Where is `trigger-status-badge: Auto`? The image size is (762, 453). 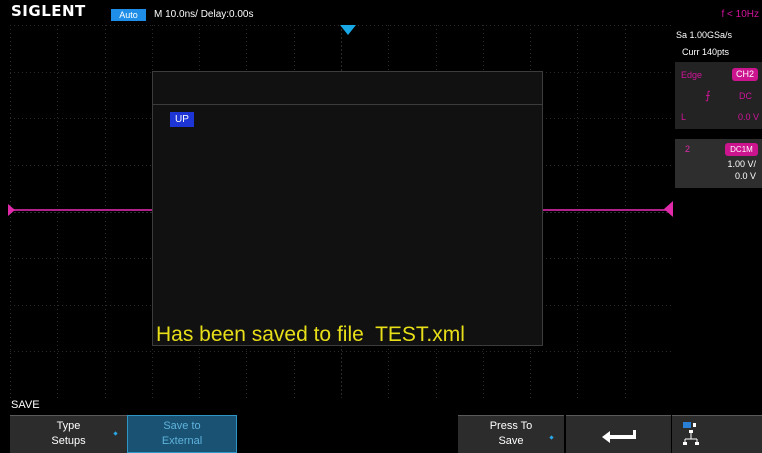
trigger-status-badge: Auto is located at coordinates (128, 15).